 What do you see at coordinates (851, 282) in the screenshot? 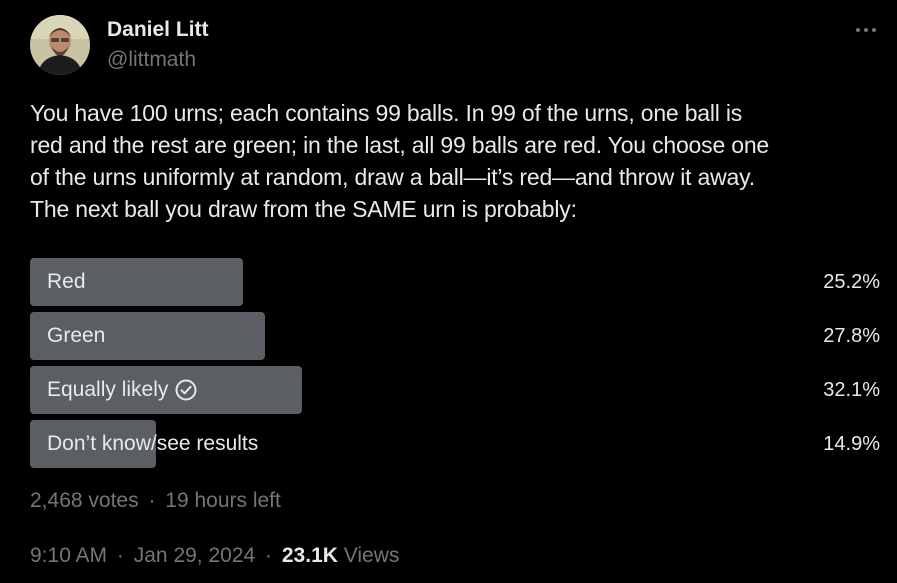
I see `poll-option-percent: 25.2%` at bounding box center [851, 282].